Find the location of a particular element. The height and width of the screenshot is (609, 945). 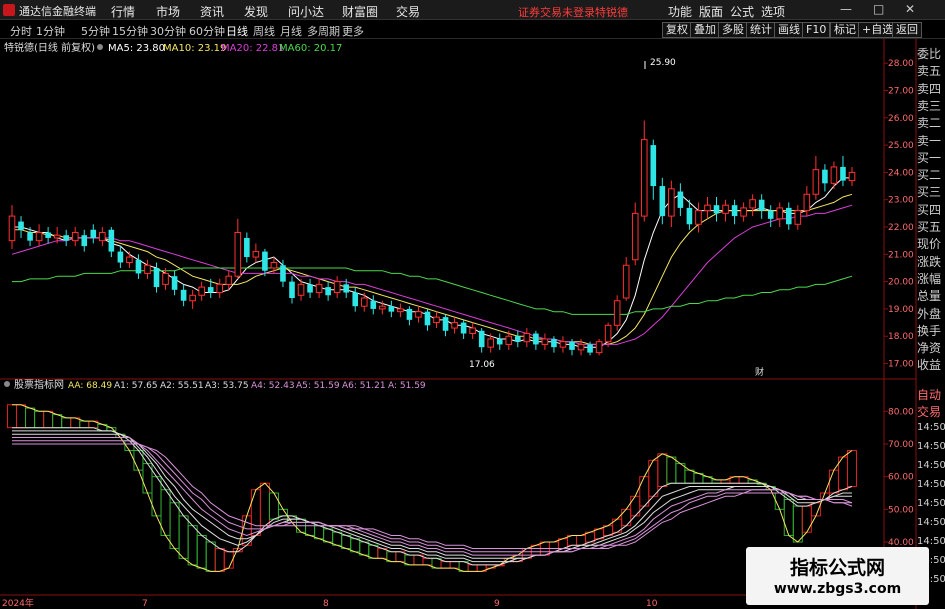

main-y-tick-label: 18.00 is located at coordinates (901, 337).